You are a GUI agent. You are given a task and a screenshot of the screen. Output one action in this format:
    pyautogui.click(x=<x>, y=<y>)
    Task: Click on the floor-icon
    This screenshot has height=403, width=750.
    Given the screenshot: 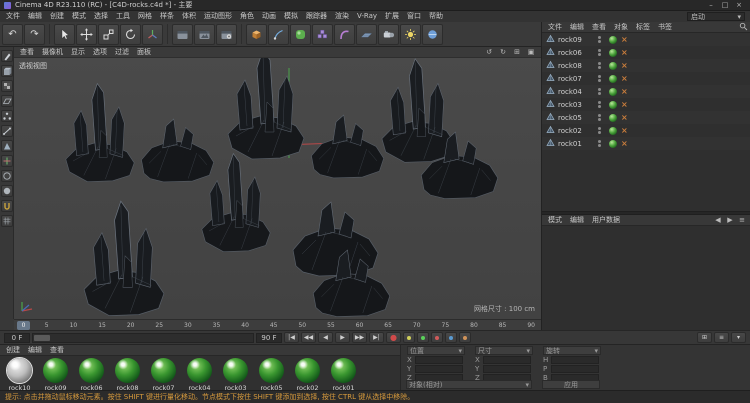 What is the action you would take?
    pyautogui.click(x=366, y=34)
    